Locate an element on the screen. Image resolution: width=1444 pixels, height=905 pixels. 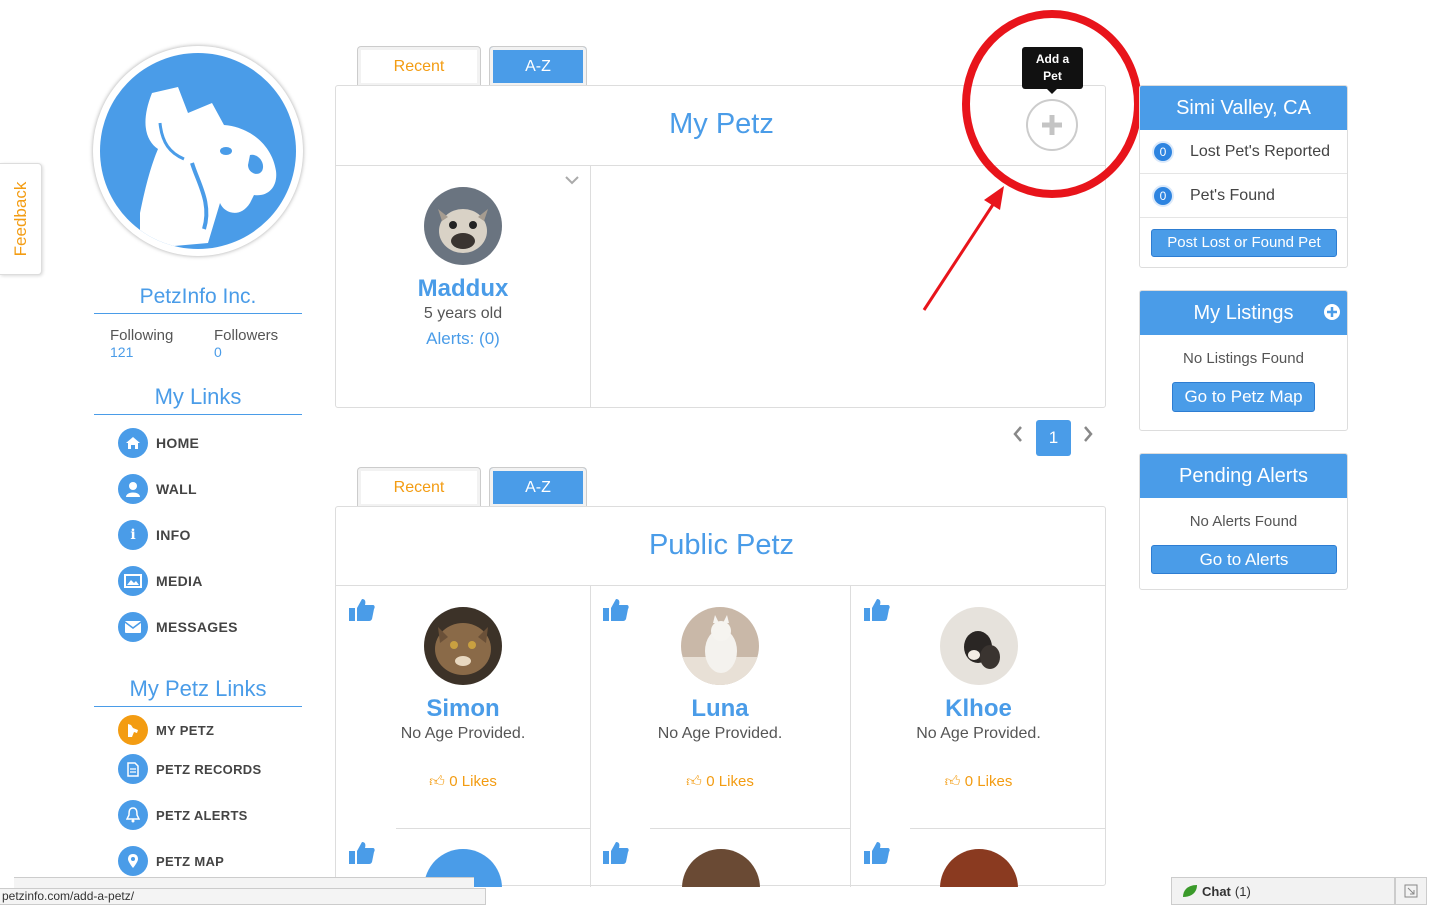
pet-card-simon: Simon No Age Provided. 👍︎ 0 Likes is located at coordinates (463, 699).